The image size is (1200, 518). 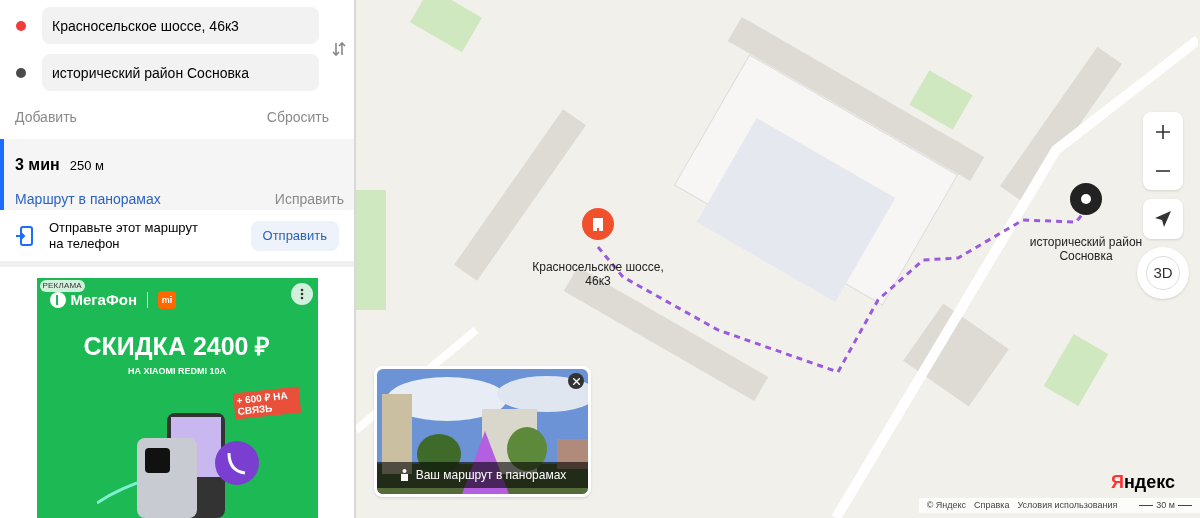 What do you see at coordinates (297, 117) in the screenshot?
I see `reset-link: Сбросить` at bounding box center [297, 117].